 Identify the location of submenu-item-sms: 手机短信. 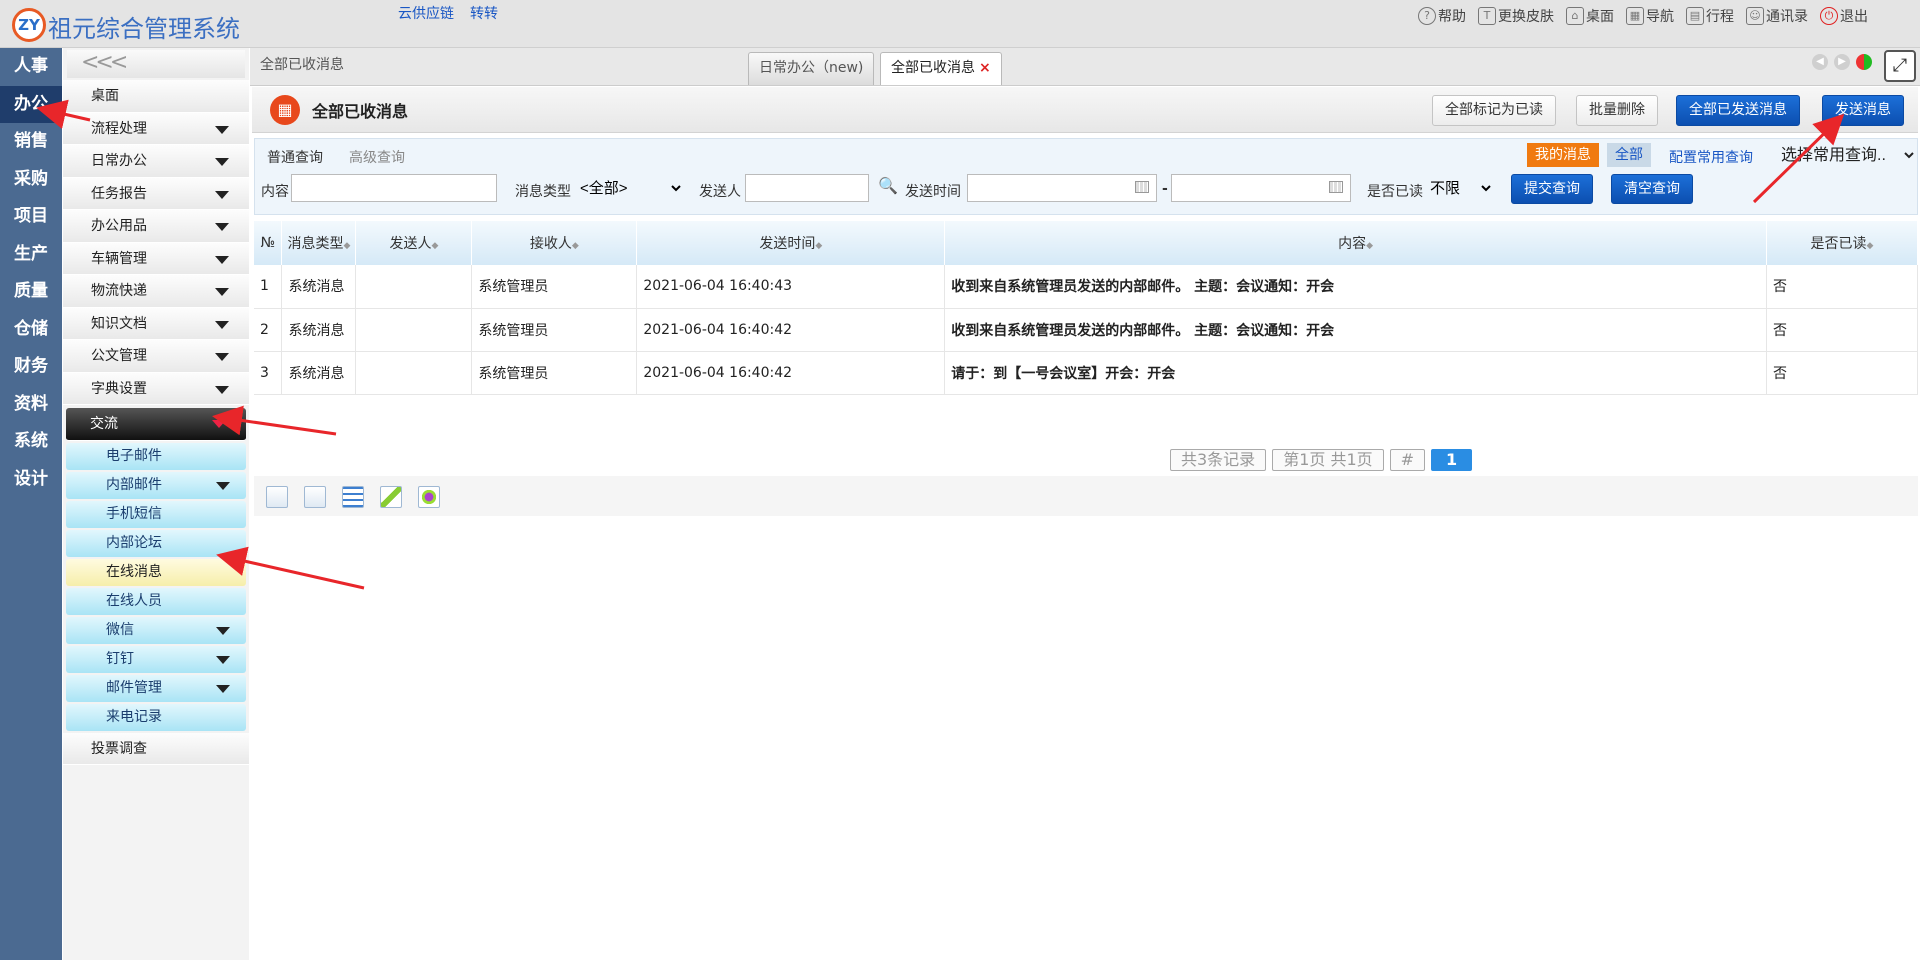
(156, 514).